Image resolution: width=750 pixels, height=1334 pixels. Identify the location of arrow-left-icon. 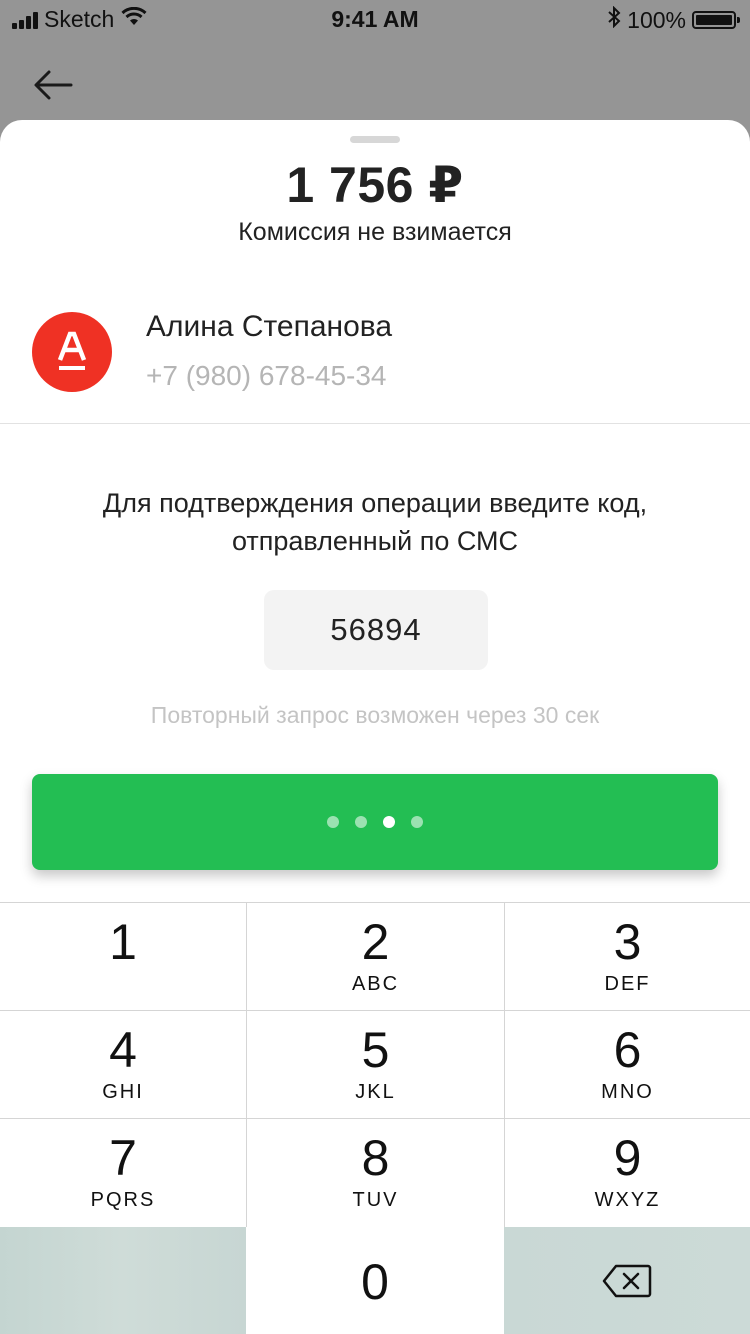
(53, 85).